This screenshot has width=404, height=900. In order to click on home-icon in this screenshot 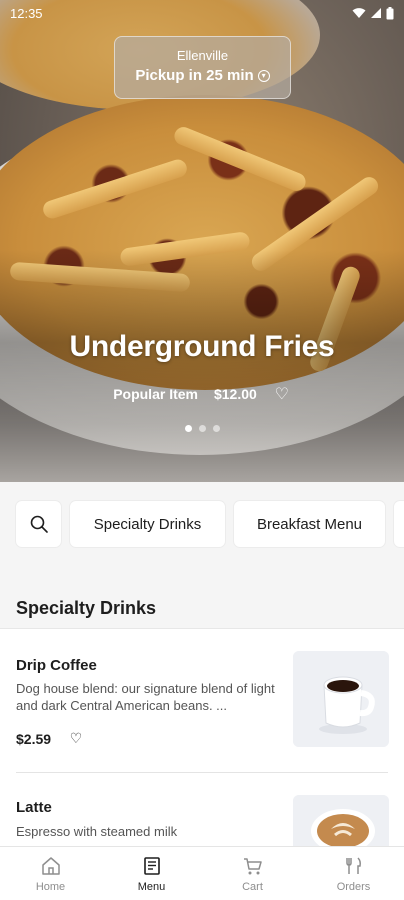, I will do `click(50, 865)`.